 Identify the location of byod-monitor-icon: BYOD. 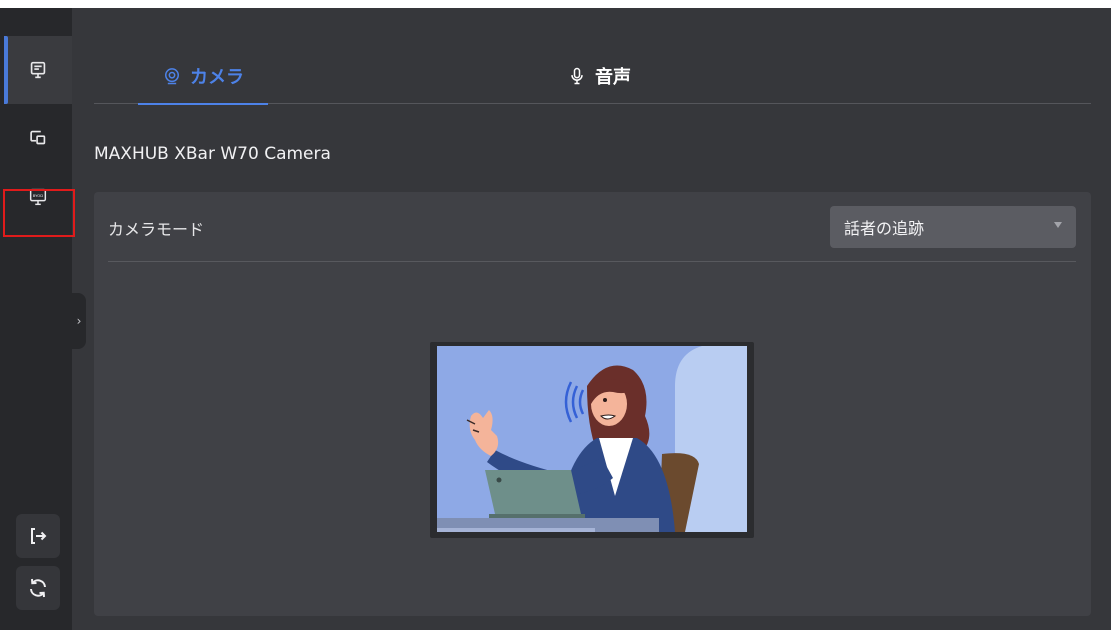
(38, 197).